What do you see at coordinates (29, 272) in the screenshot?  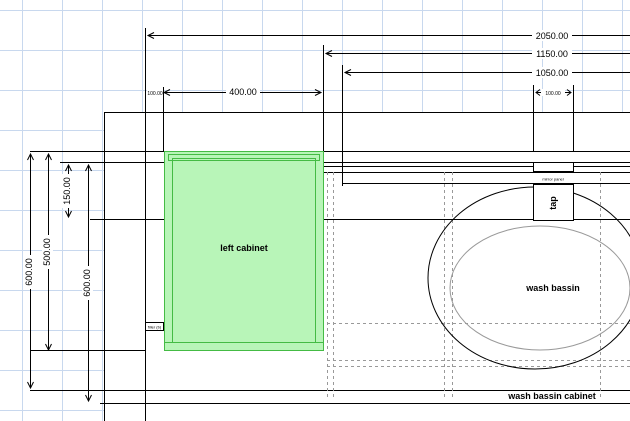 I see `dim-600-outer: 600.00` at bounding box center [29, 272].